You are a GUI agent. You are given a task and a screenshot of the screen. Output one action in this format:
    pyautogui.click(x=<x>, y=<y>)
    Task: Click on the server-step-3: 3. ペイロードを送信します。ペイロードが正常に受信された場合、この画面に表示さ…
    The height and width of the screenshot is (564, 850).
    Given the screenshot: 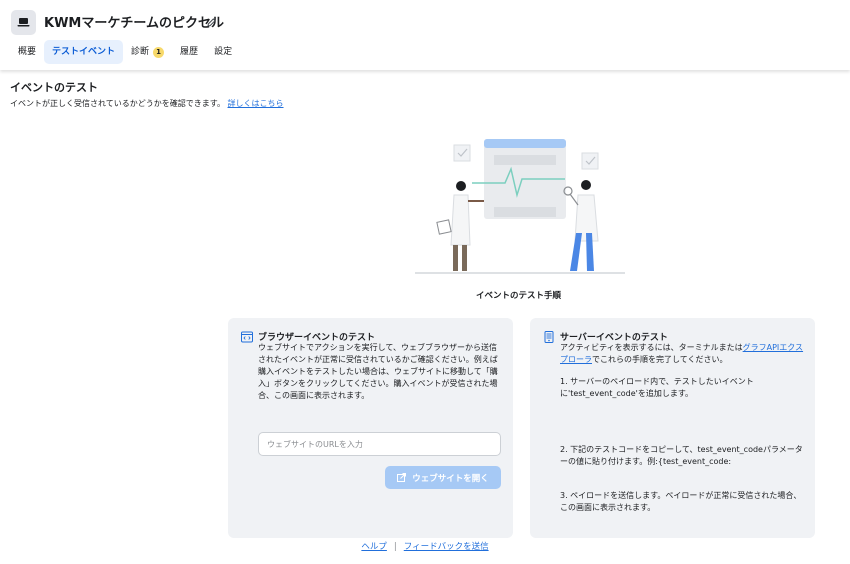 What is the action you would take?
    pyautogui.click(x=681, y=501)
    